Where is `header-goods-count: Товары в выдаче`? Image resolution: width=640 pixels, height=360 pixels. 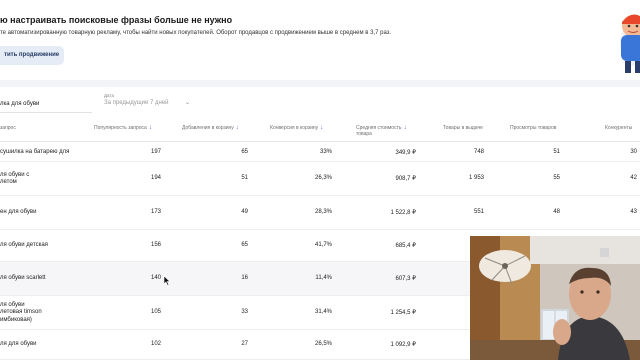 header-goods-count: Товары в выдаче is located at coordinates (463, 128).